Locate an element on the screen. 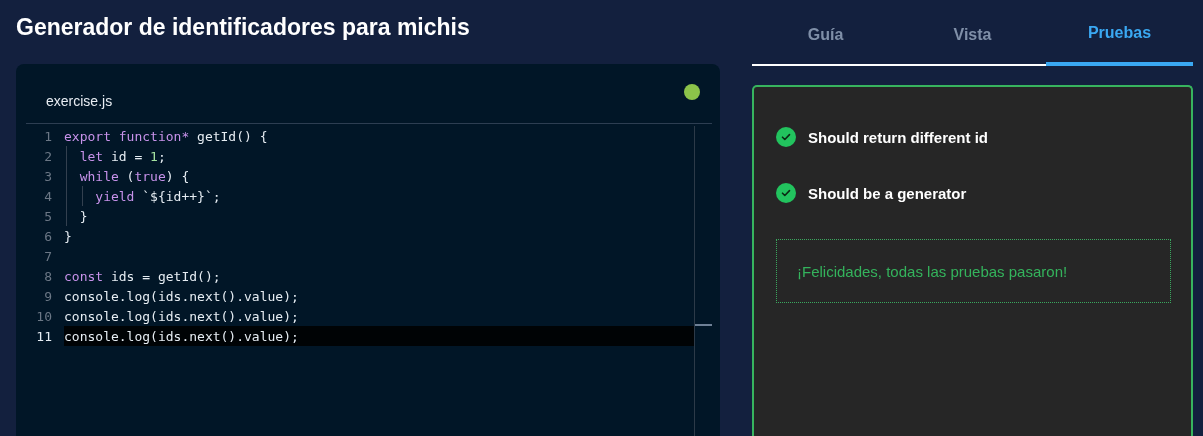 The image size is (1203, 436). line-number: 3 is located at coordinates (47, 176).